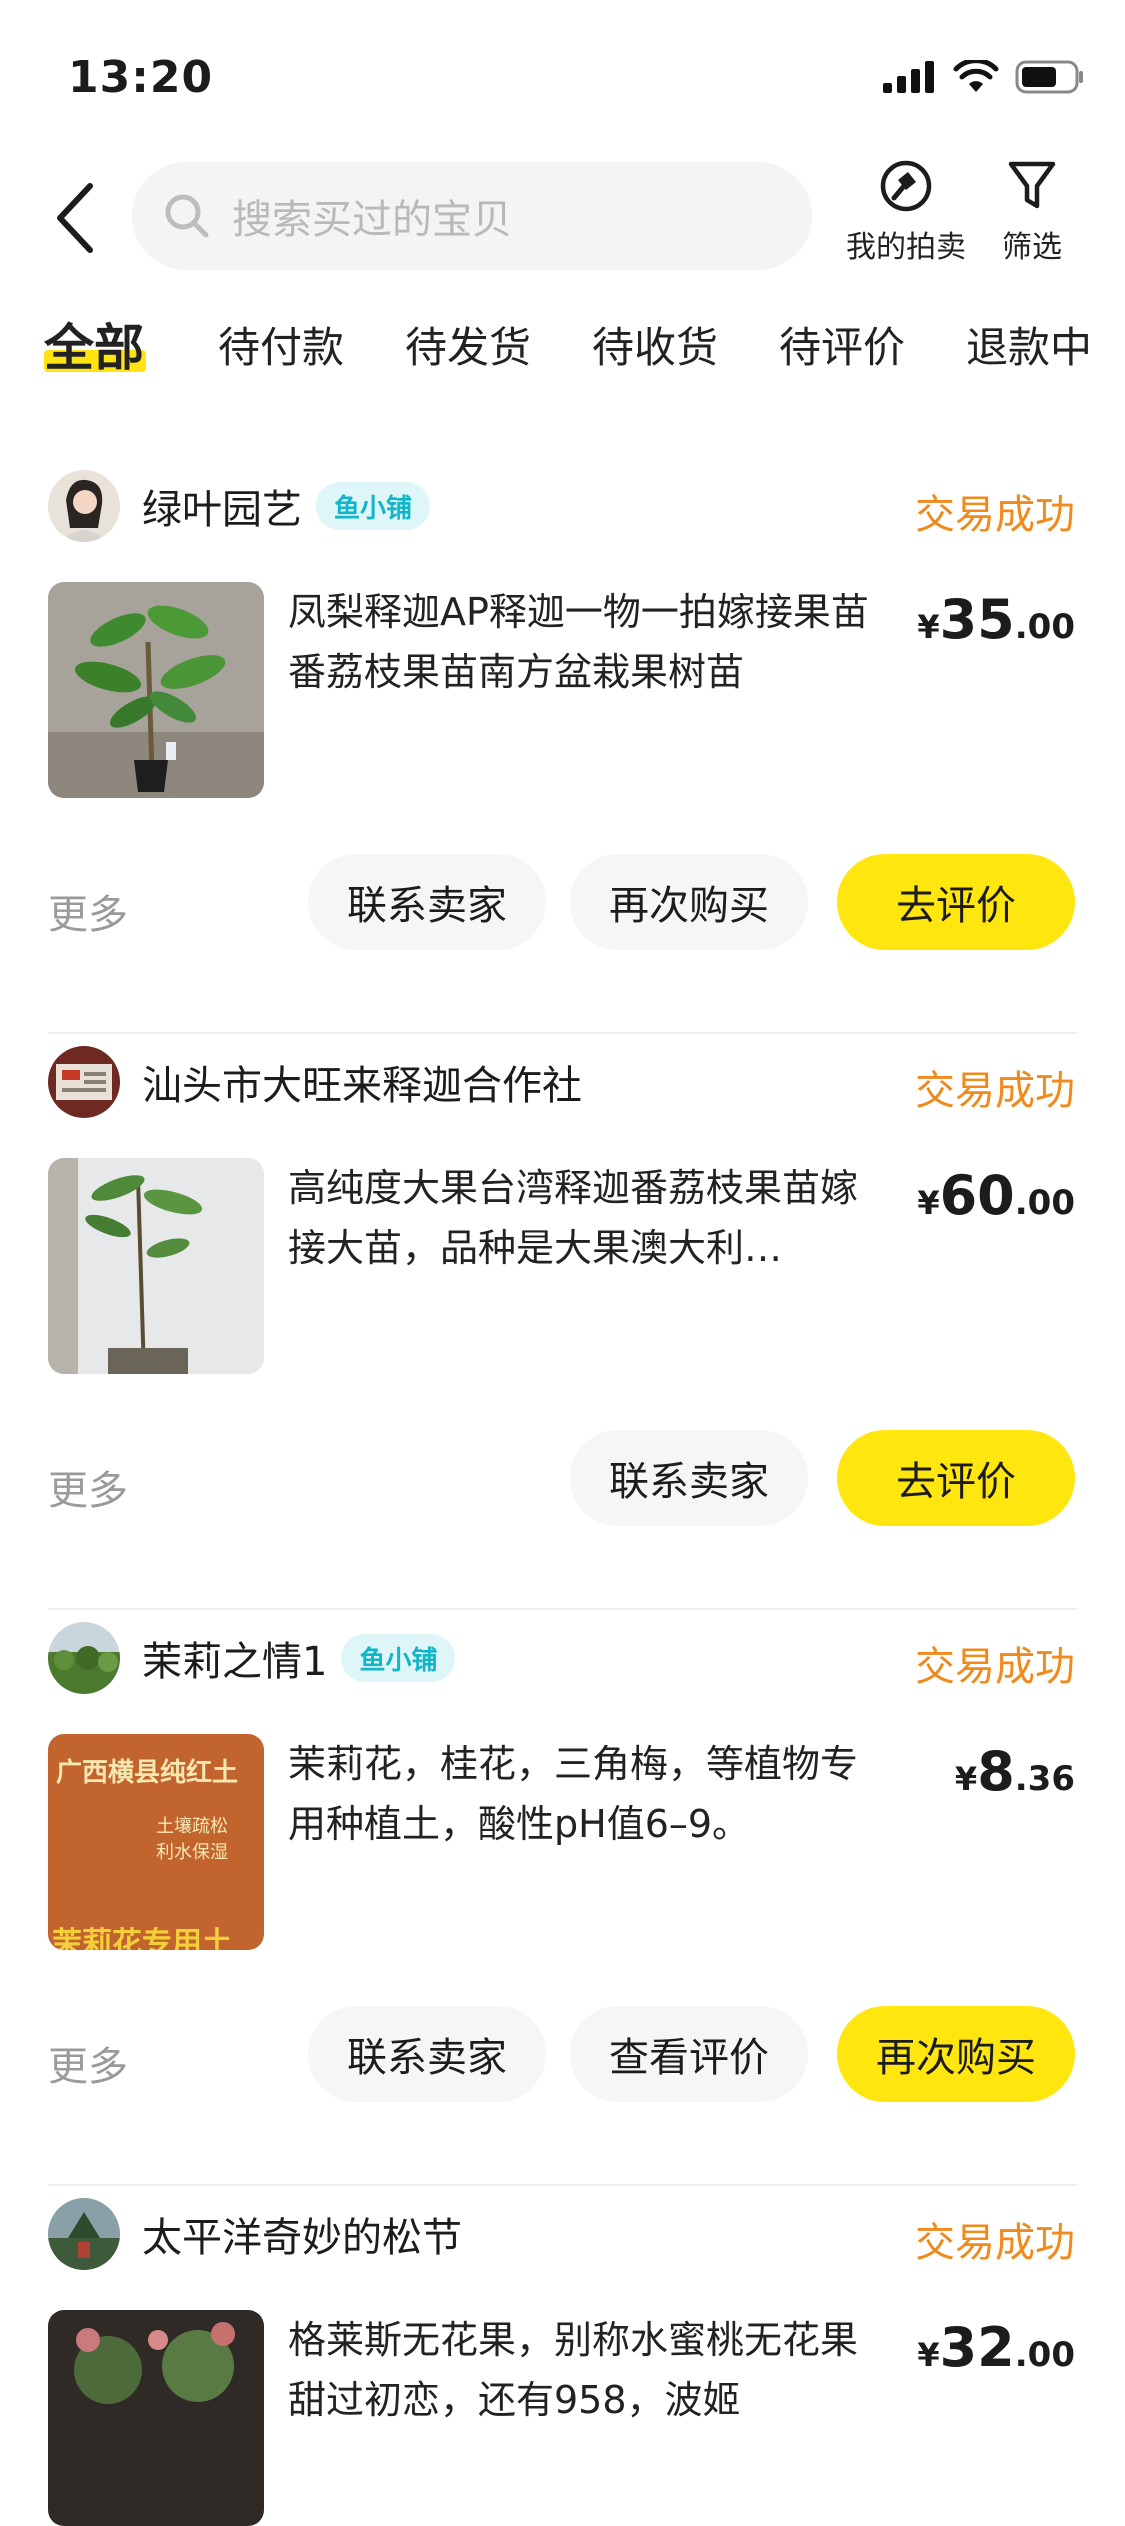  I want to click on tab-refunding: 退款中, so click(1029, 344).